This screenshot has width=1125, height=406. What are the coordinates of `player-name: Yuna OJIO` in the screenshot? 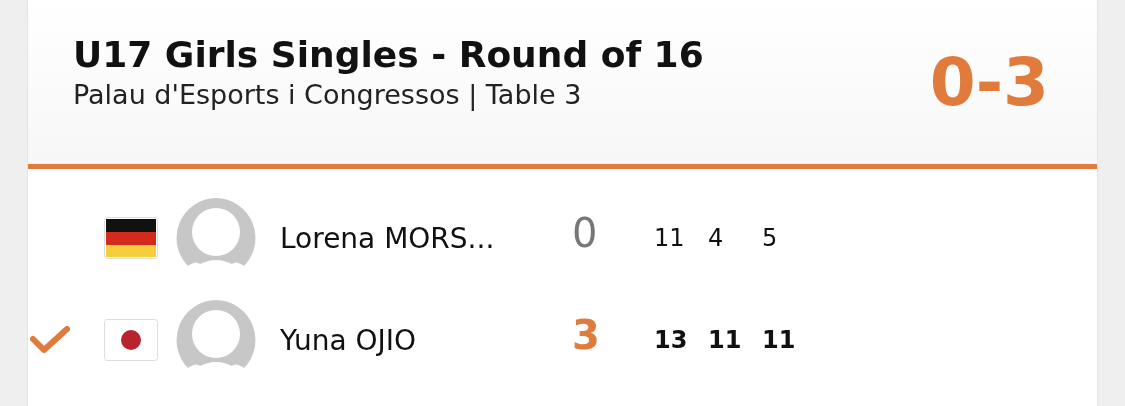 It's located at (349, 340).